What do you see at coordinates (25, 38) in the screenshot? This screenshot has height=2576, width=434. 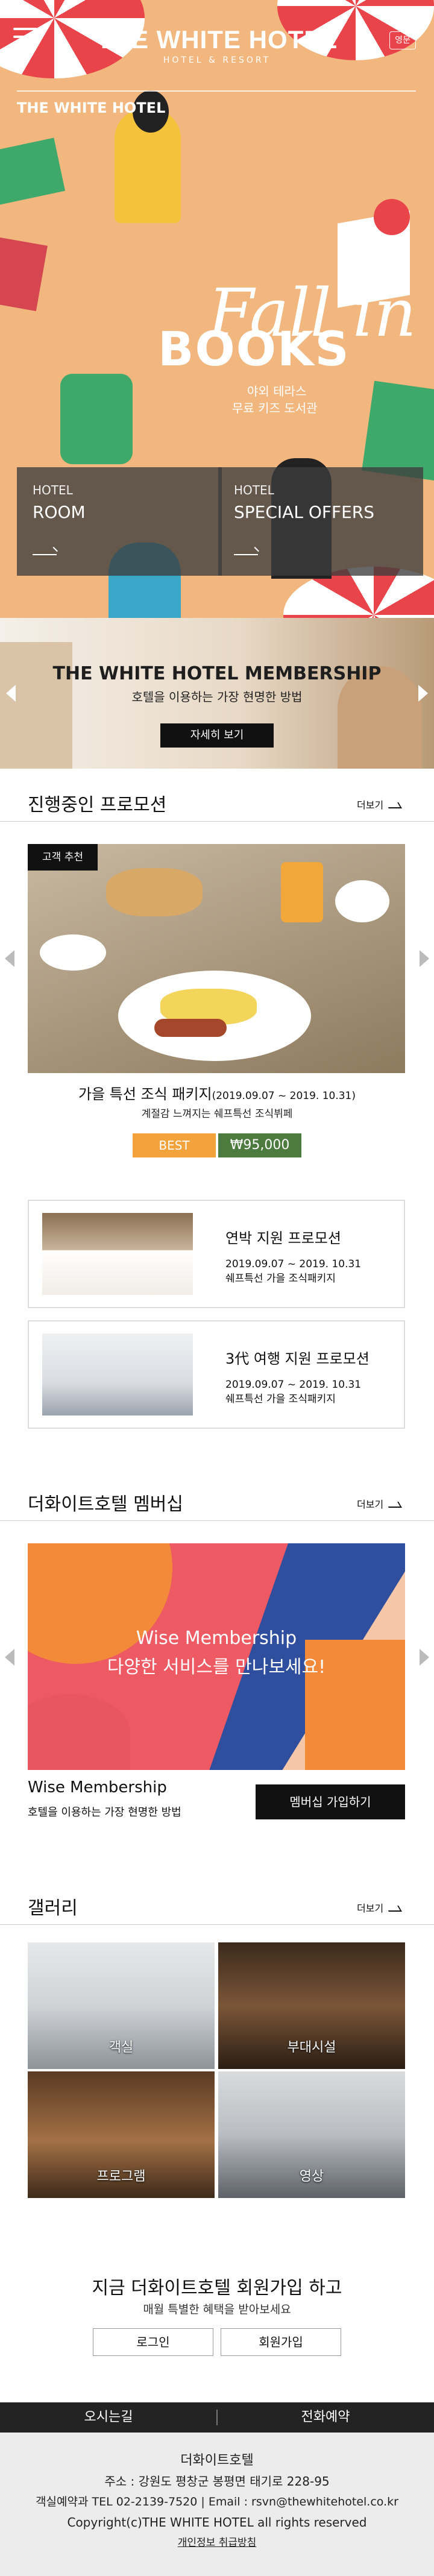 I see `hamburger-menu-icon` at bounding box center [25, 38].